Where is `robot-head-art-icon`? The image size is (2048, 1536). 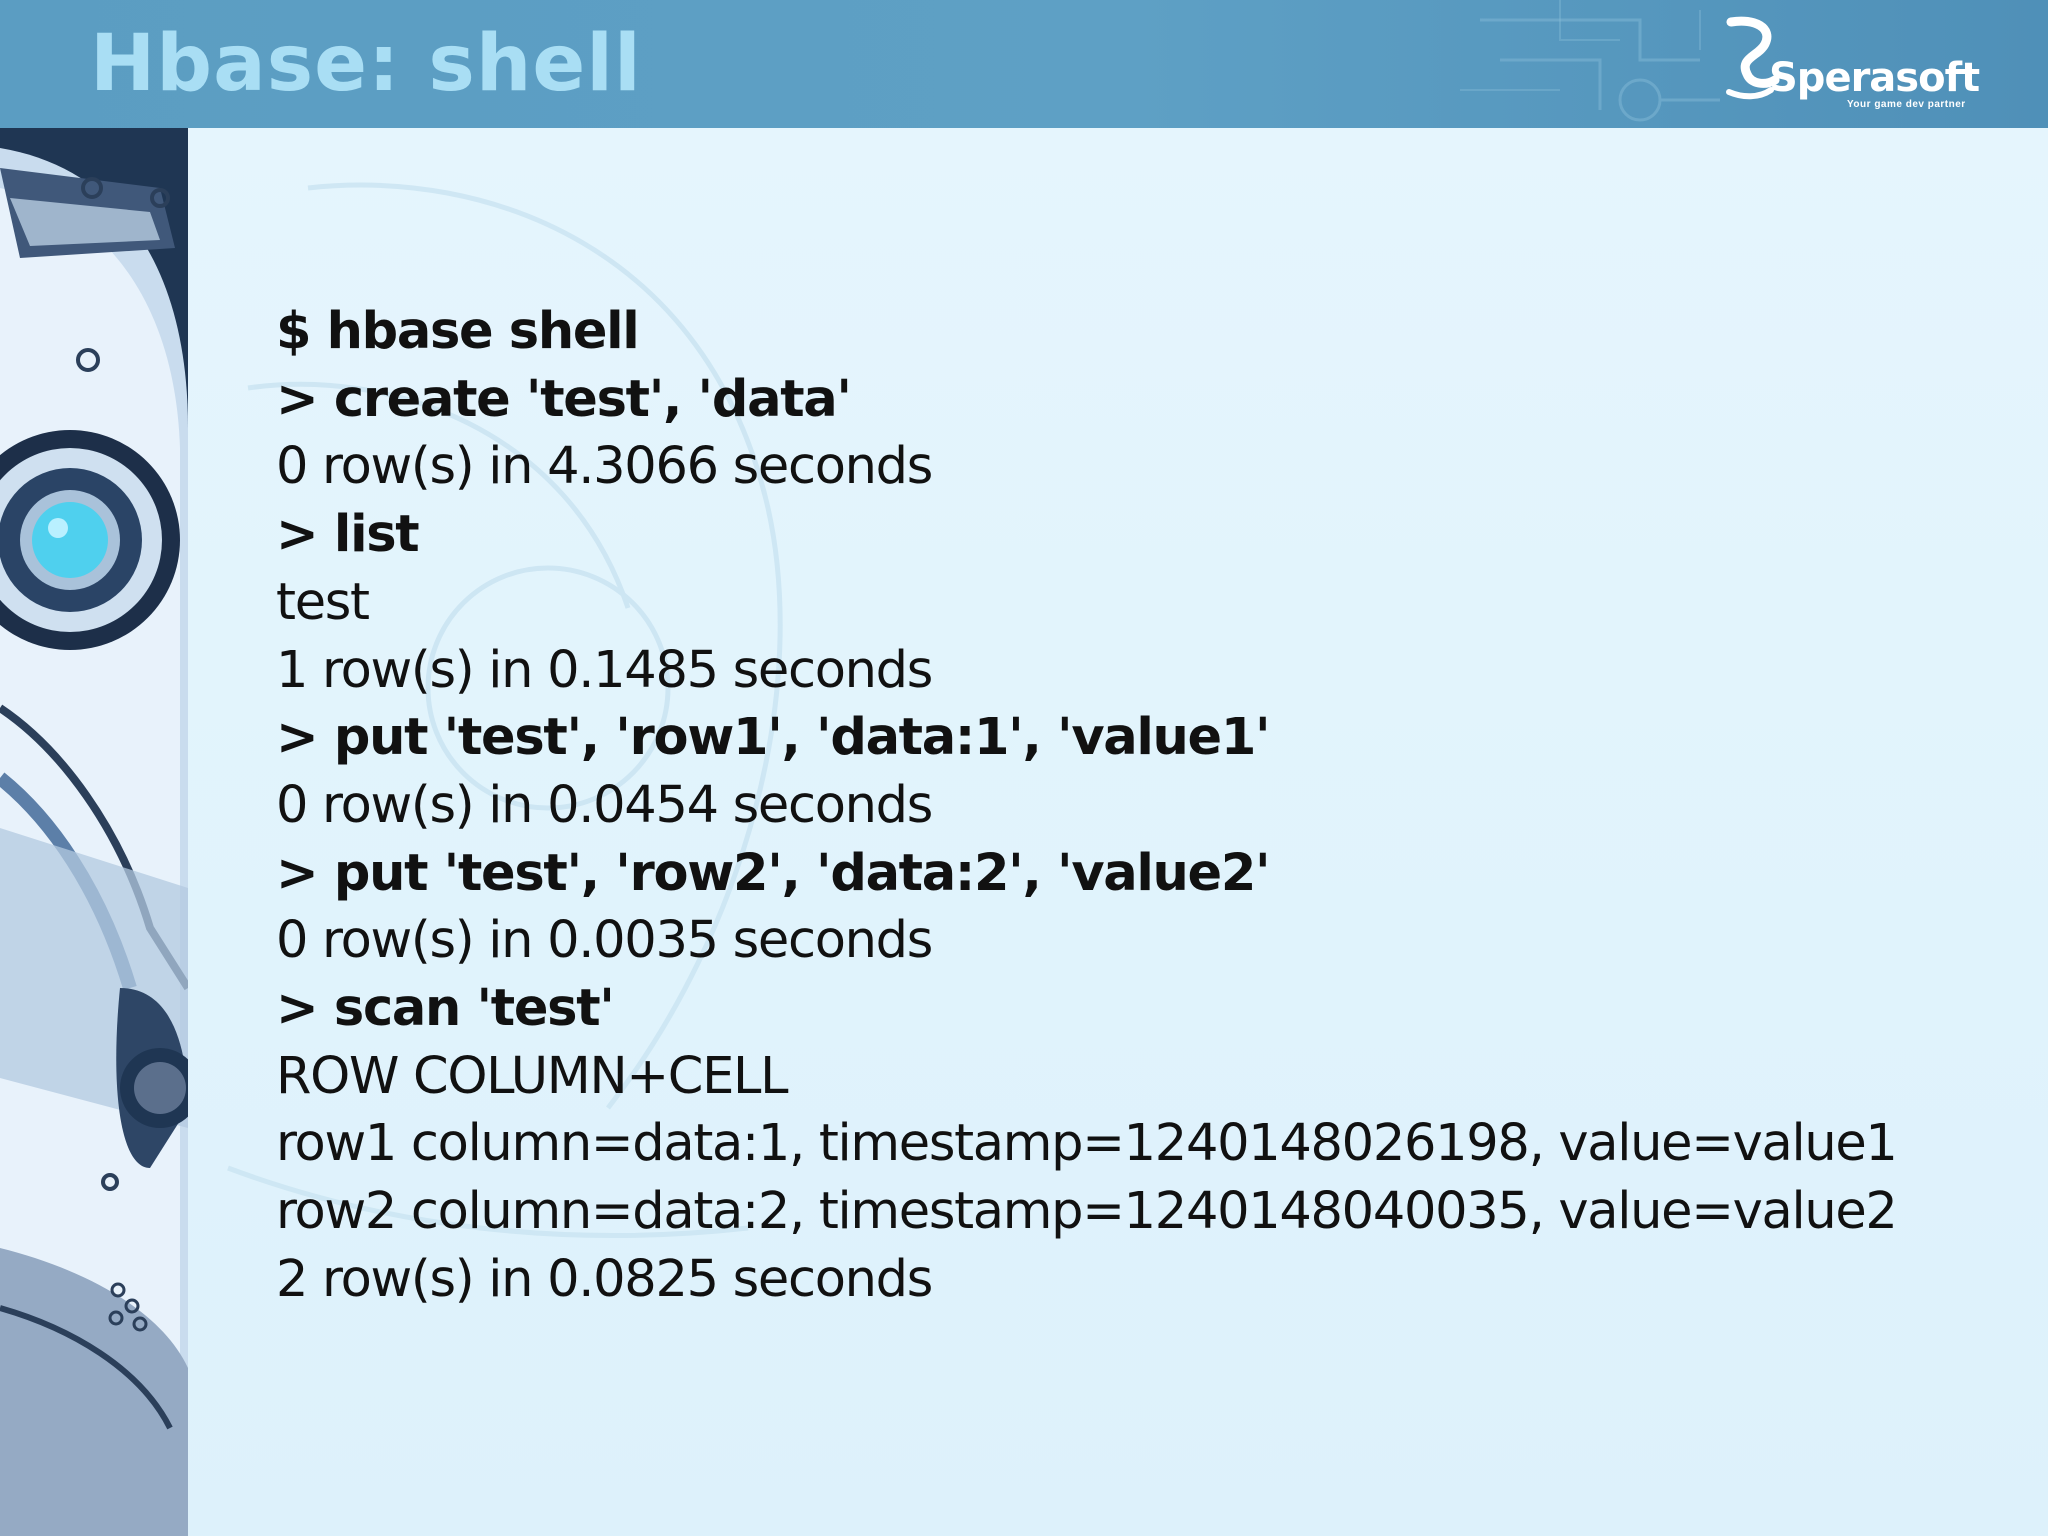 robot-head-art-icon is located at coordinates (94, 832).